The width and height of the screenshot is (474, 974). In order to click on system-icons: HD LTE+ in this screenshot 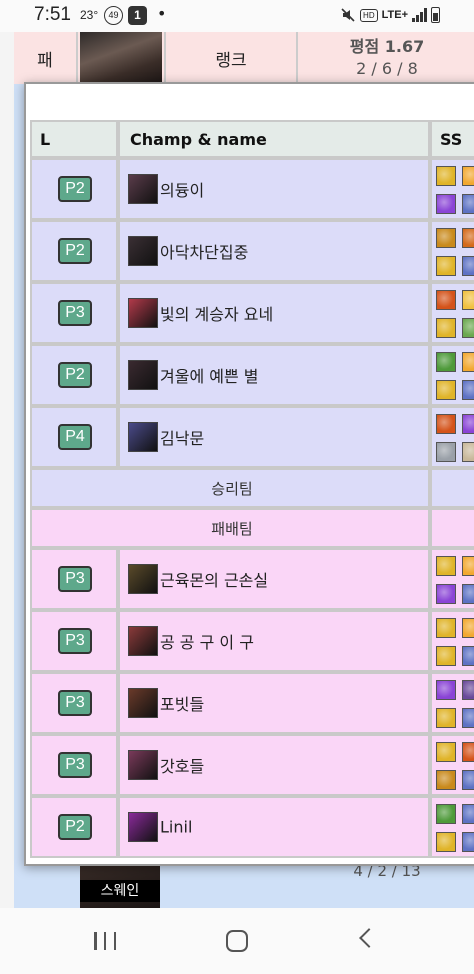, I will do `click(390, 15)`.